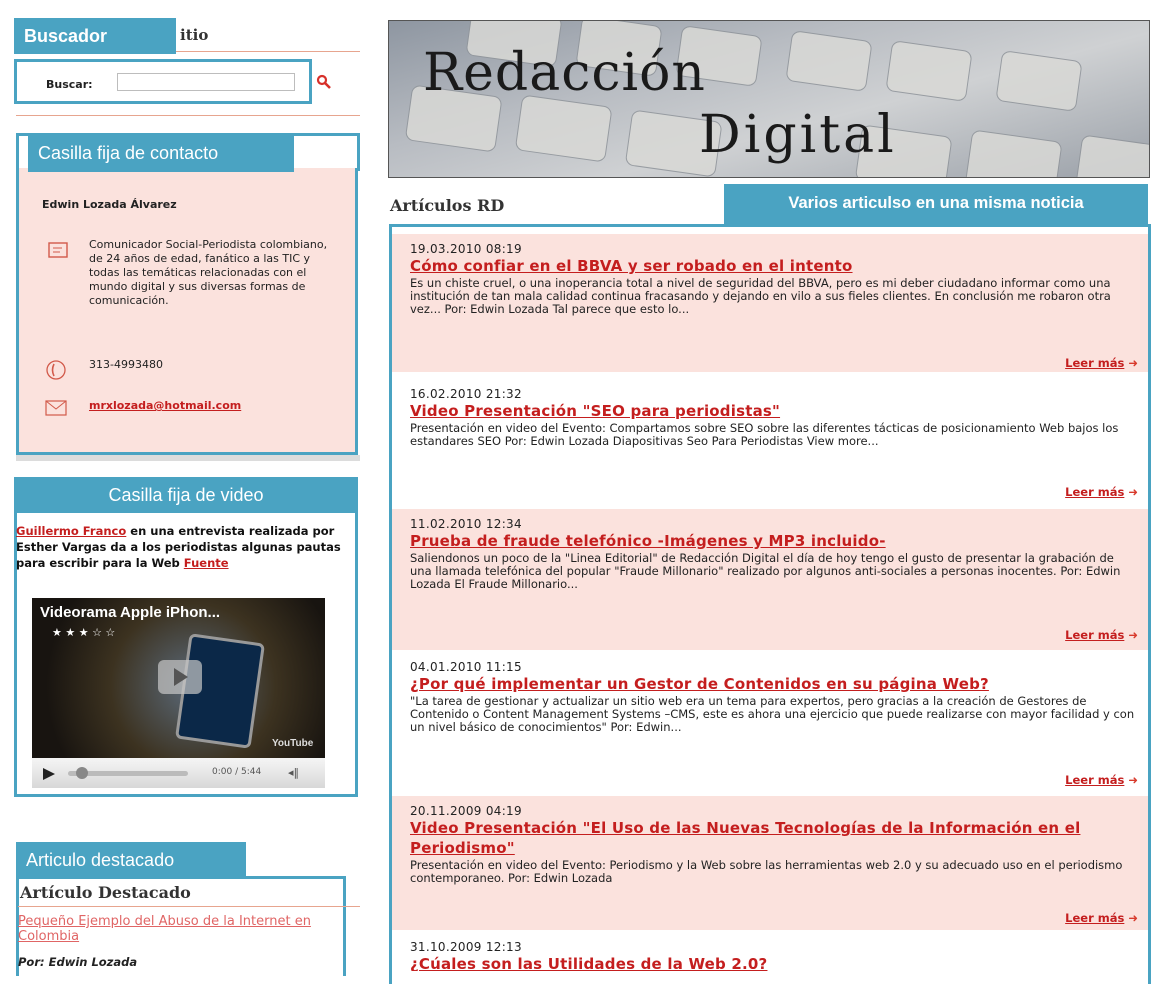 The image size is (1152, 984). I want to click on progress-handle, so click(82, 773).